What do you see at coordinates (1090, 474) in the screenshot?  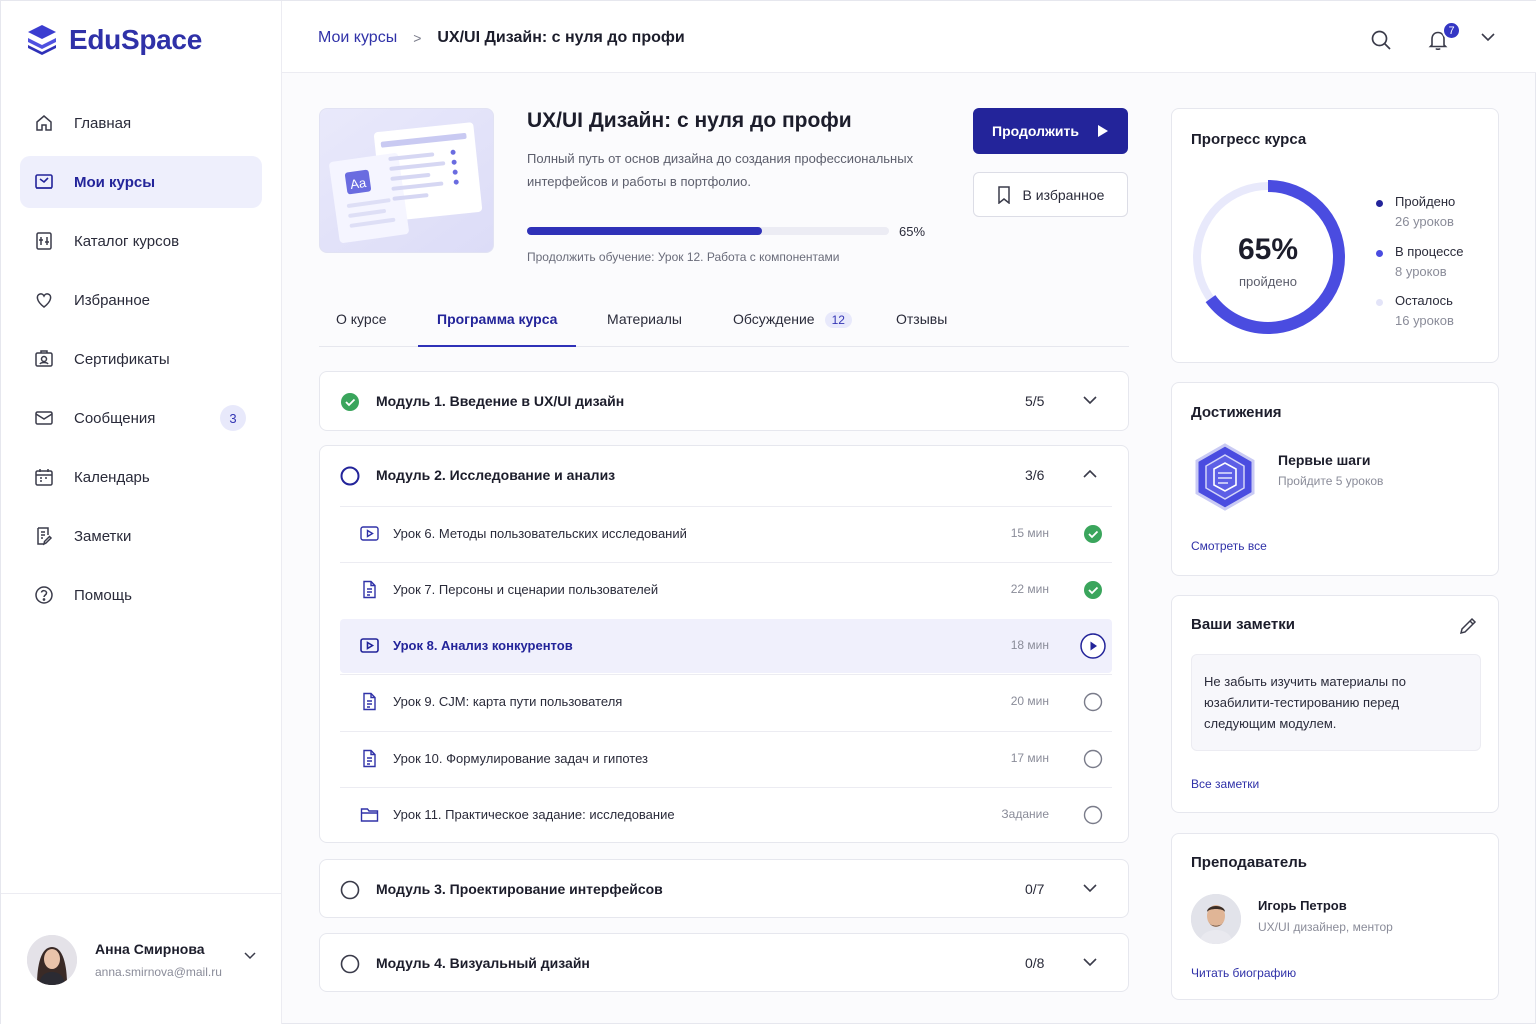 I see `chevron-up-icon` at bounding box center [1090, 474].